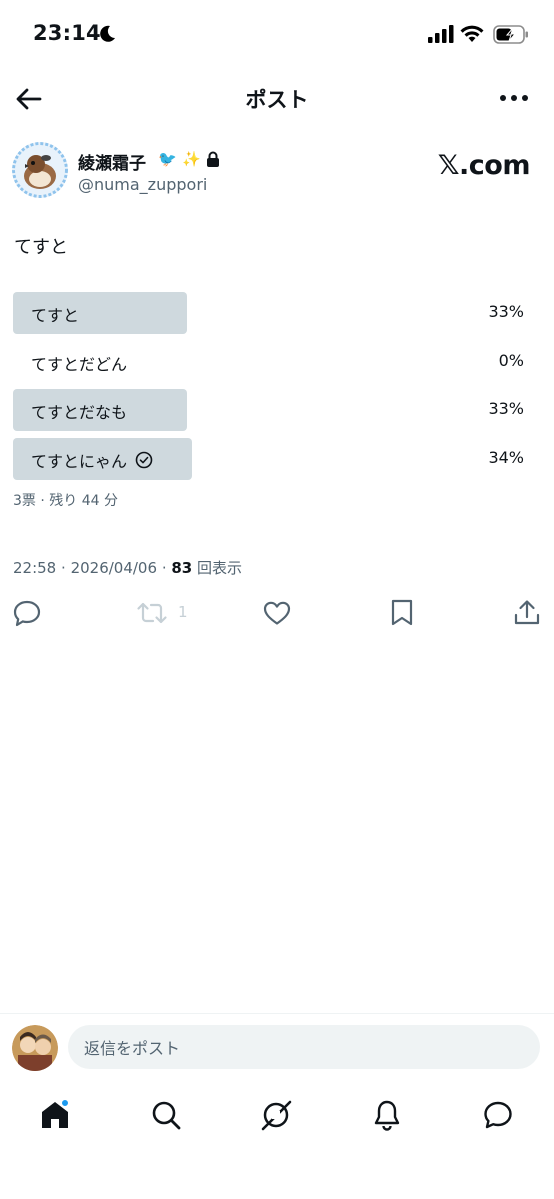 This screenshot has height=1199, width=554. Describe the element at coordinates (167, 159) in the screenshot. I see `bird-emoji: 🐦` at that location.